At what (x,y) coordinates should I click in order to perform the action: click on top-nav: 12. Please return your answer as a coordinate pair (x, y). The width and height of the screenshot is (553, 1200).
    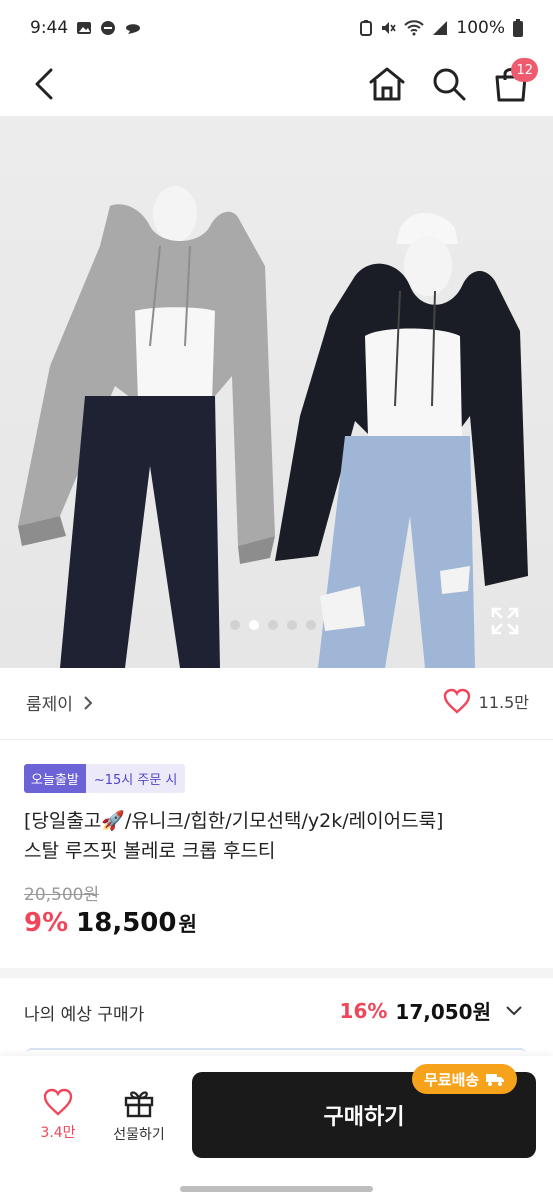
    Looking at the image, I should click on (276, 86).